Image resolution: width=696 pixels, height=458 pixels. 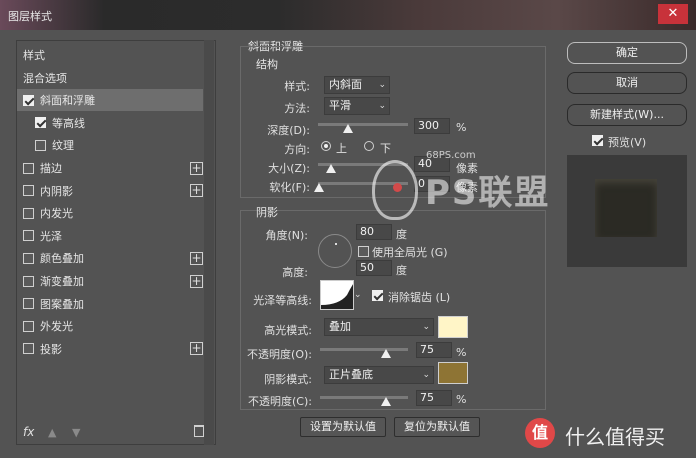 I want to click on move-down-icon: ▼, so click(x=76, y=432).